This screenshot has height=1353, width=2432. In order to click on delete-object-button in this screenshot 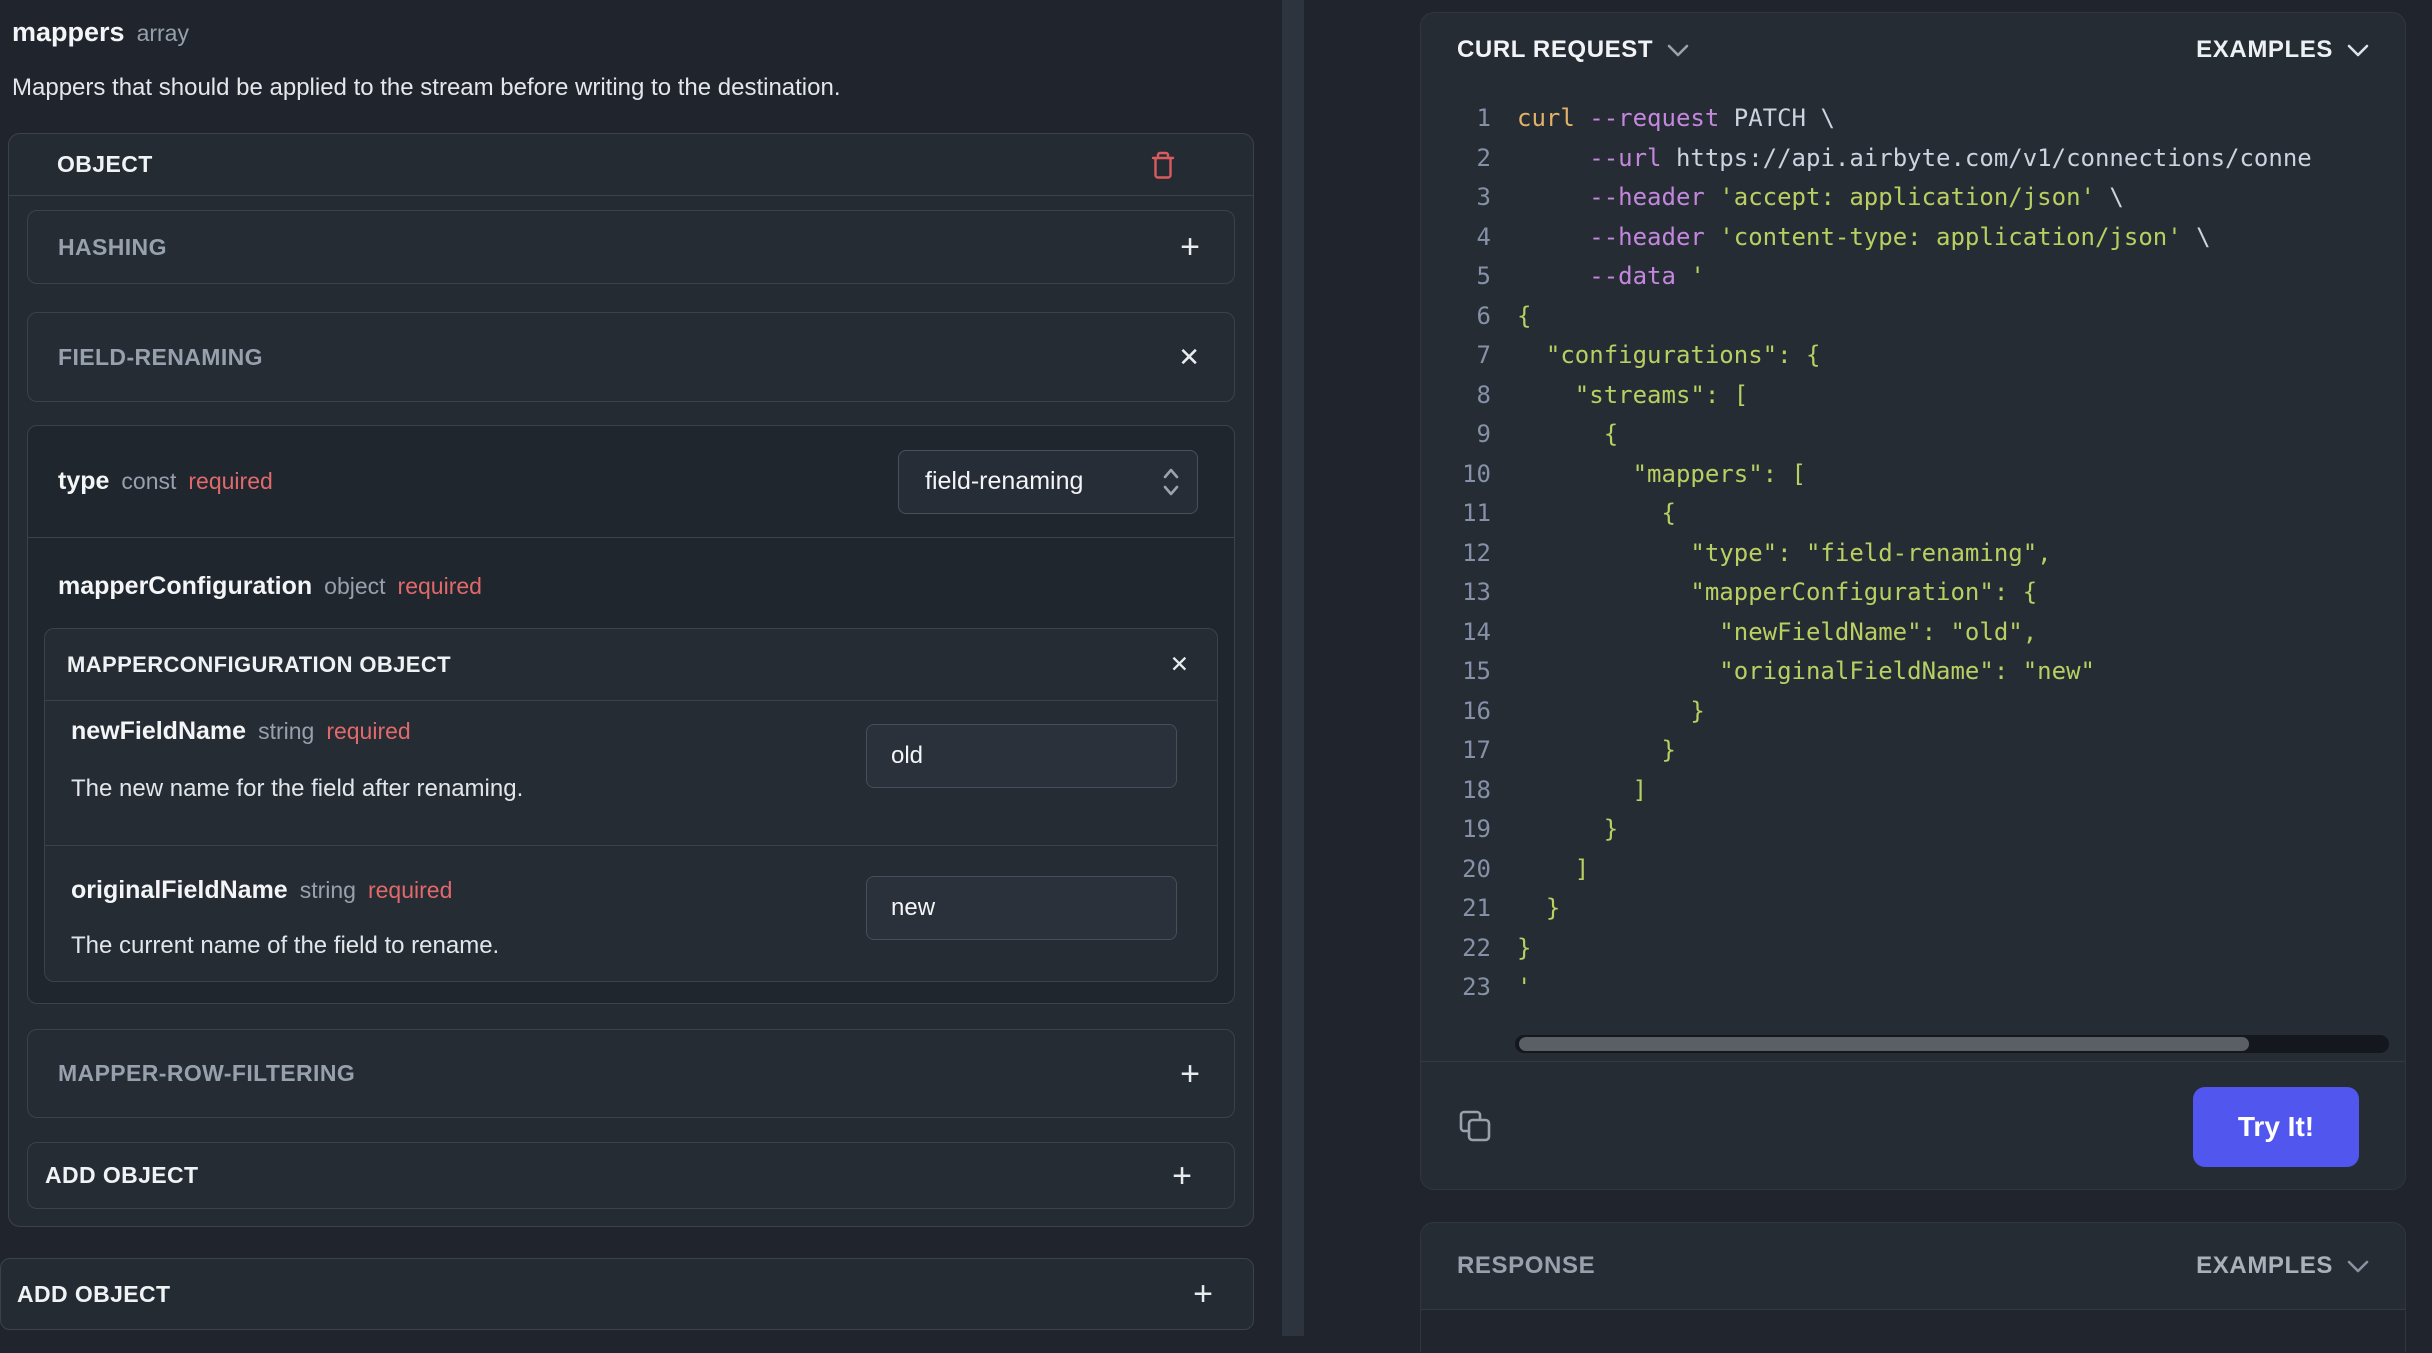, I will do `click(1163, 165)`.